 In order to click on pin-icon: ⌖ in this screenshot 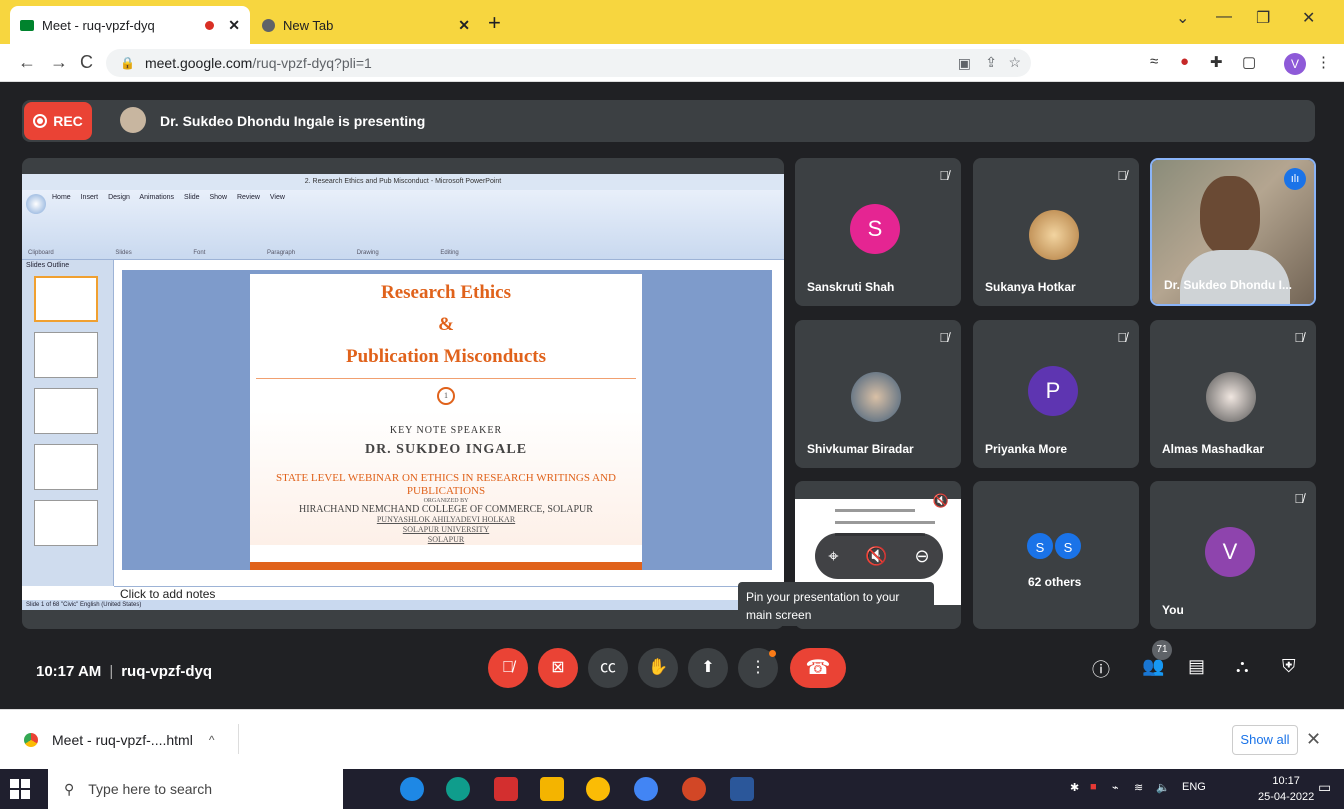, I will do `click(833, 556)`.